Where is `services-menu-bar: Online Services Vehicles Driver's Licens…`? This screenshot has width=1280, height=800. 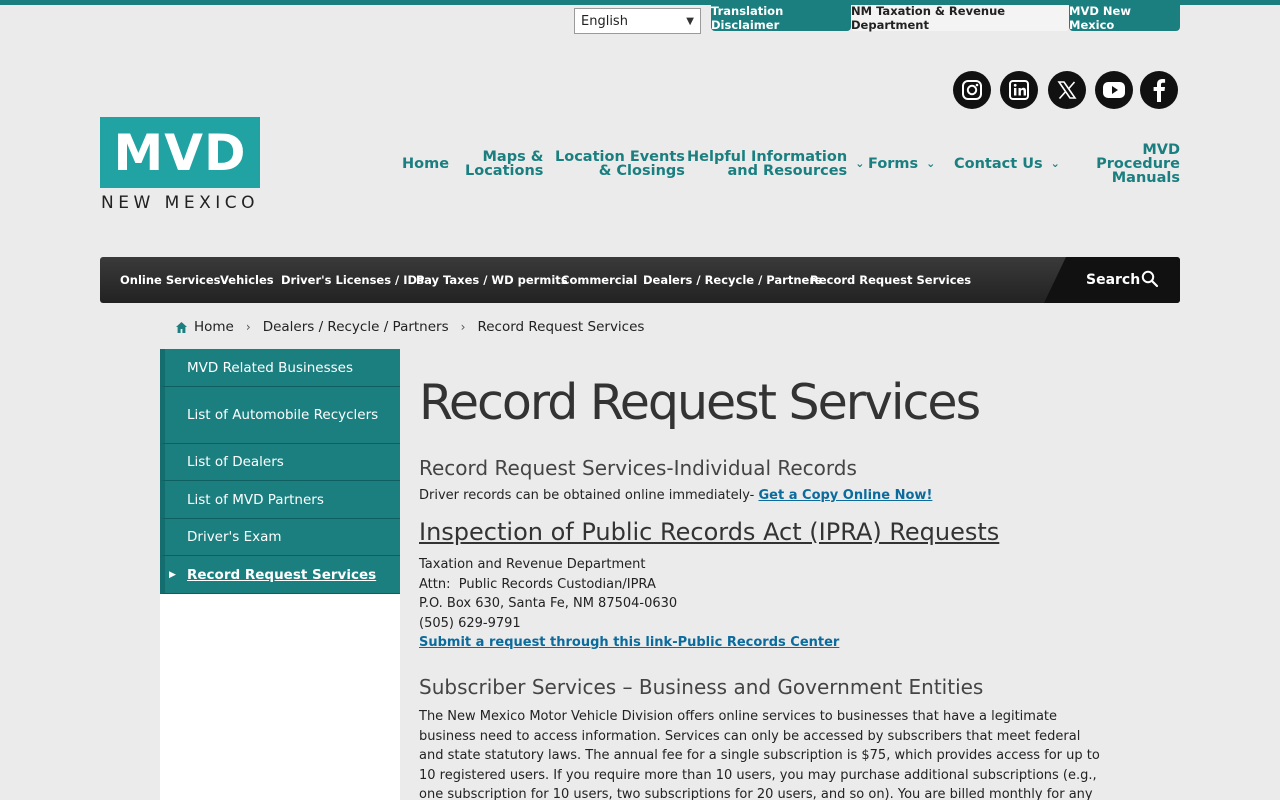 services-menu-bar: Online Services Vehicles Driver's Licens… is located at coordinates (640, 280).